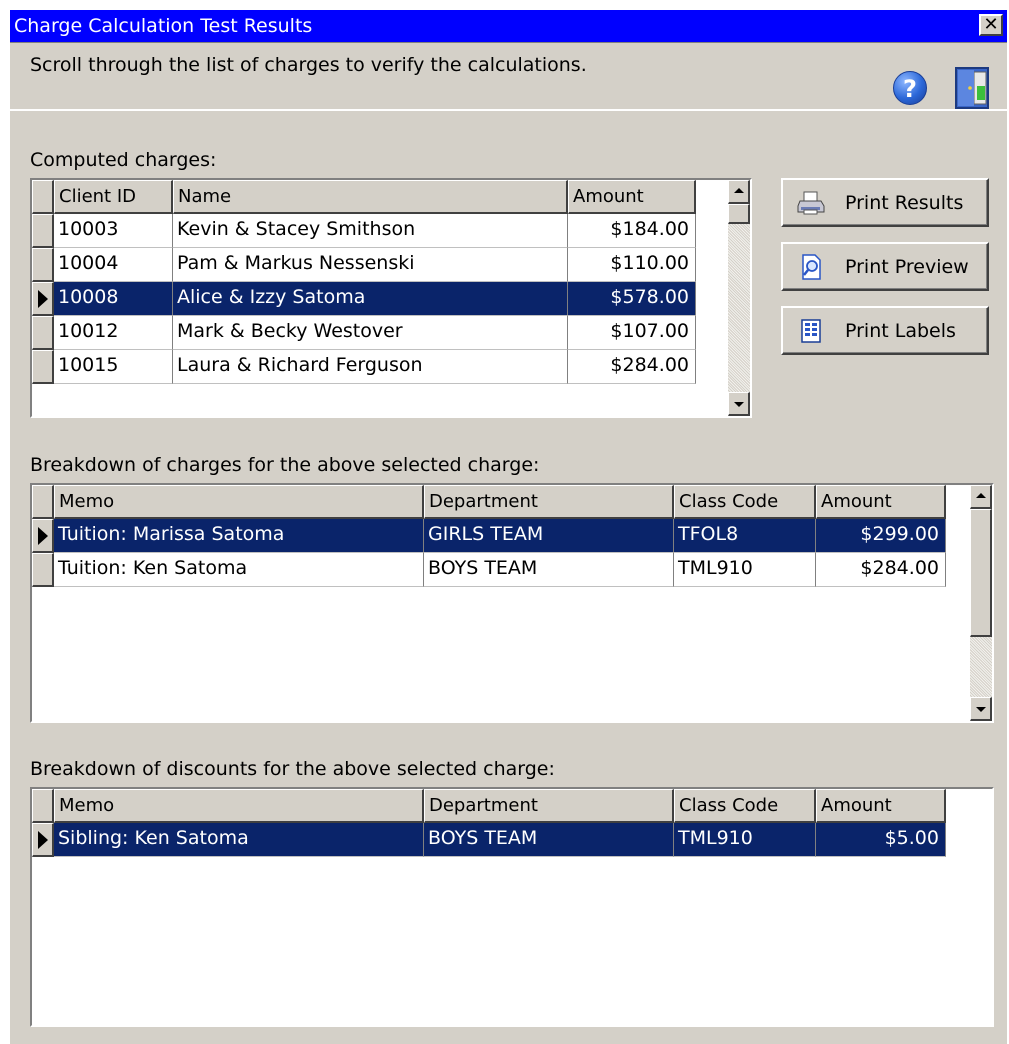  Describe the element at coordinates (881, 840) in the screenshot. I see `cell-amount: $5.00` at that location.